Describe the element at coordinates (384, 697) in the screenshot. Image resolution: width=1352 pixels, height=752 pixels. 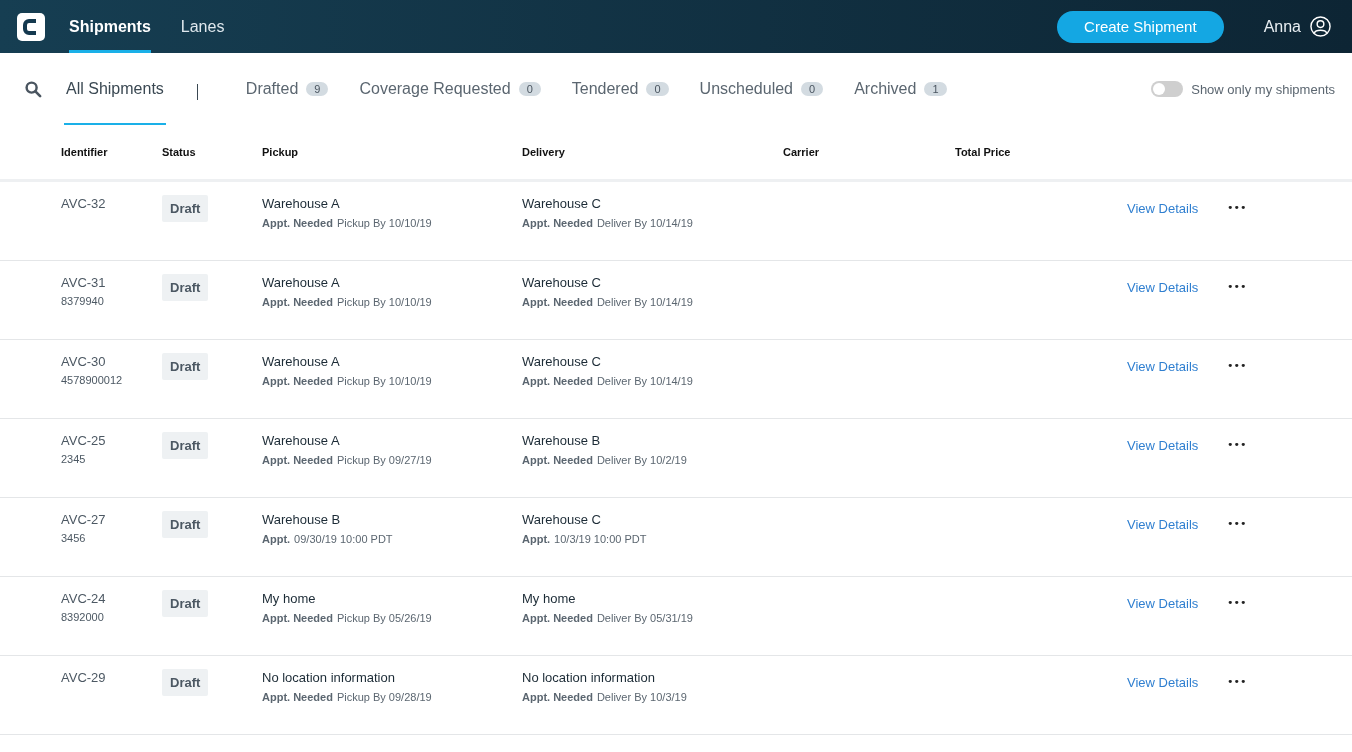
I see `appointment-detail: Pickup By 09/28/19` at that location.